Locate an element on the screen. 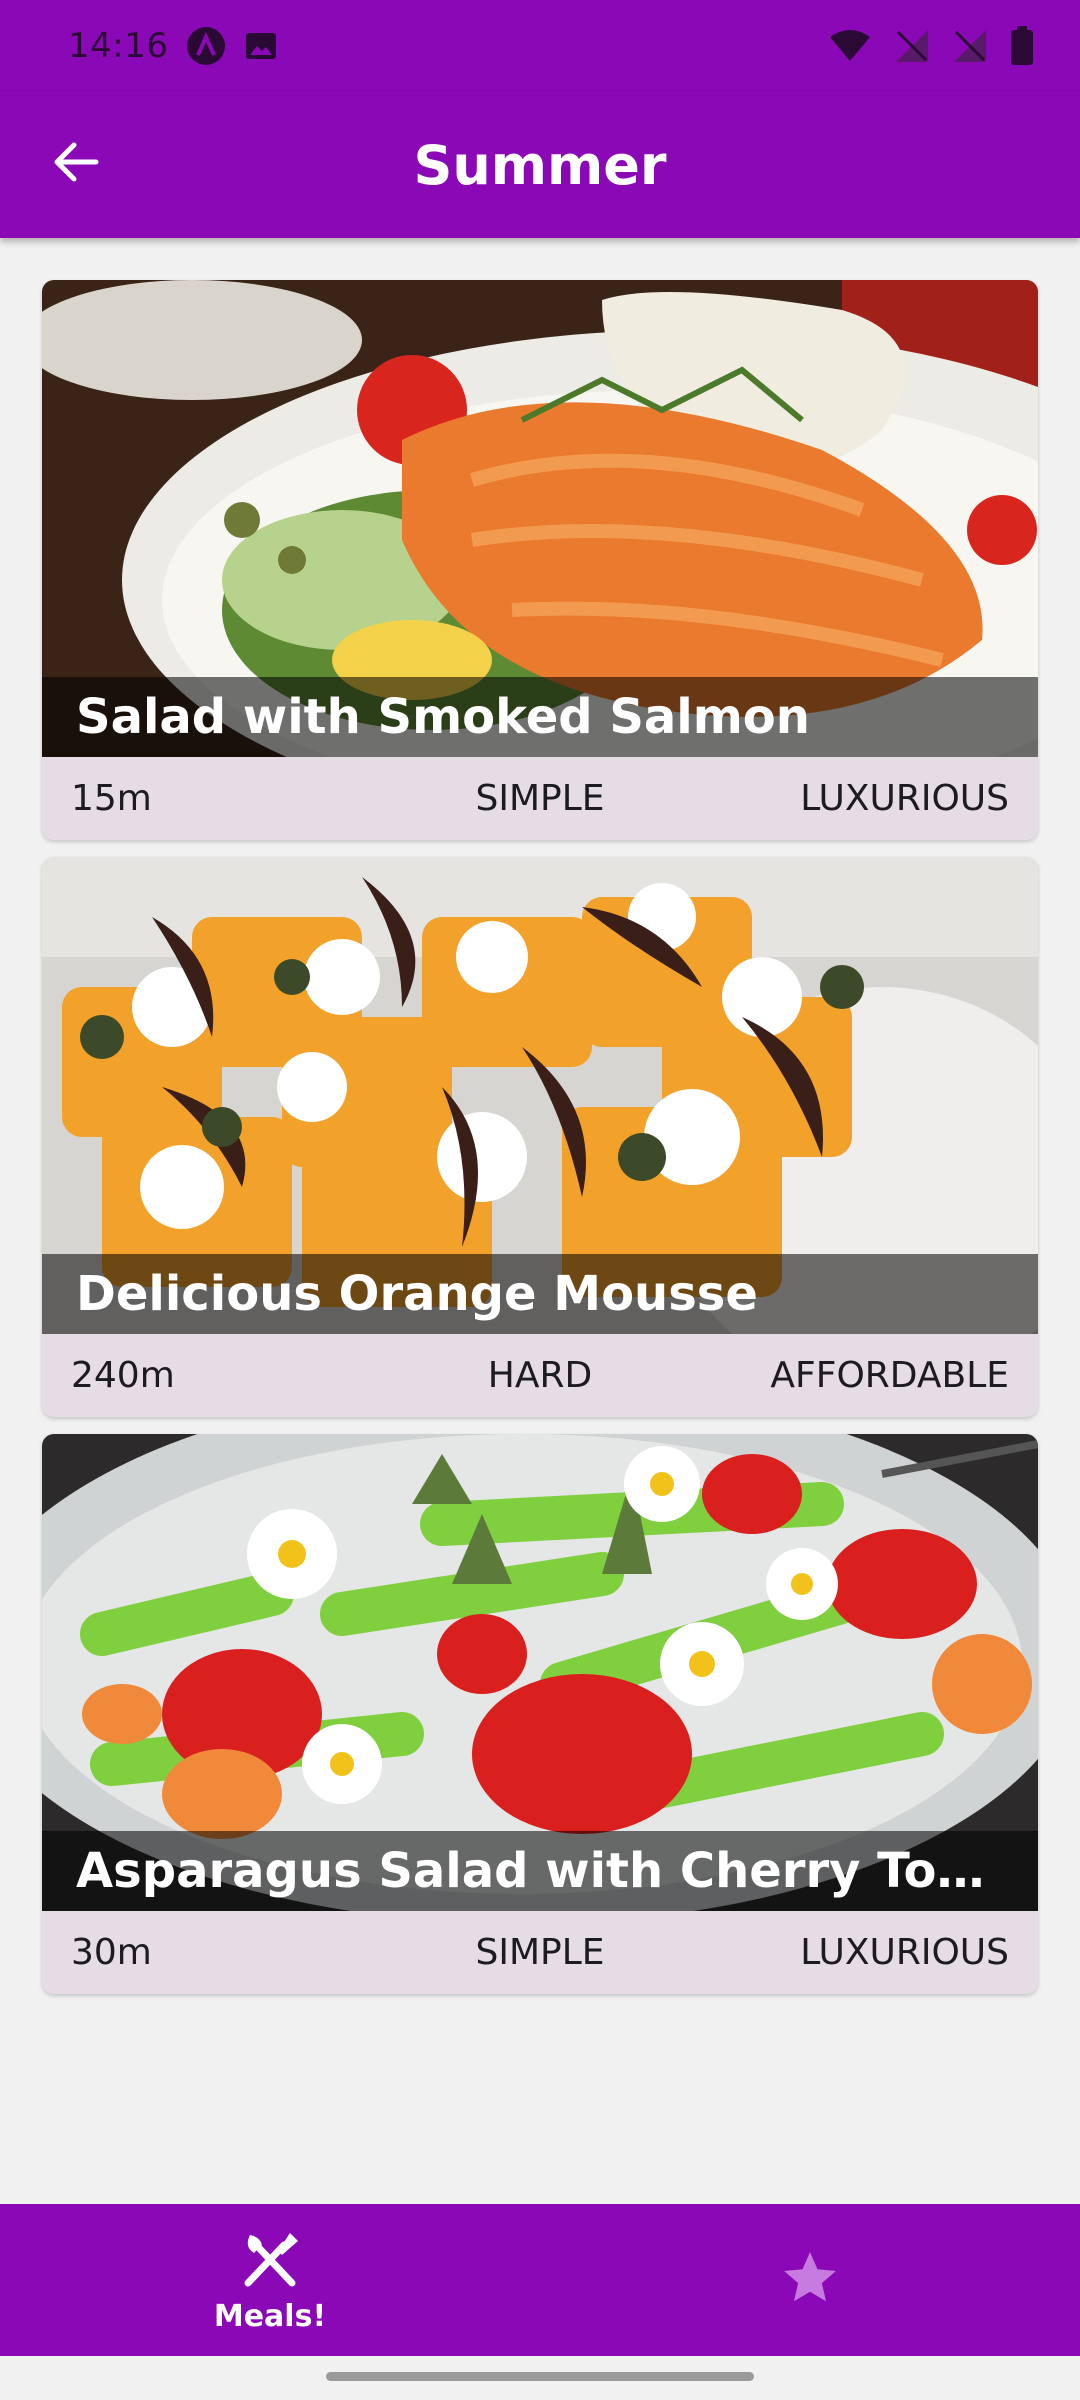 This screenshot has width=1080, height=2400. star-icon is located at coordinates (810, 2280).